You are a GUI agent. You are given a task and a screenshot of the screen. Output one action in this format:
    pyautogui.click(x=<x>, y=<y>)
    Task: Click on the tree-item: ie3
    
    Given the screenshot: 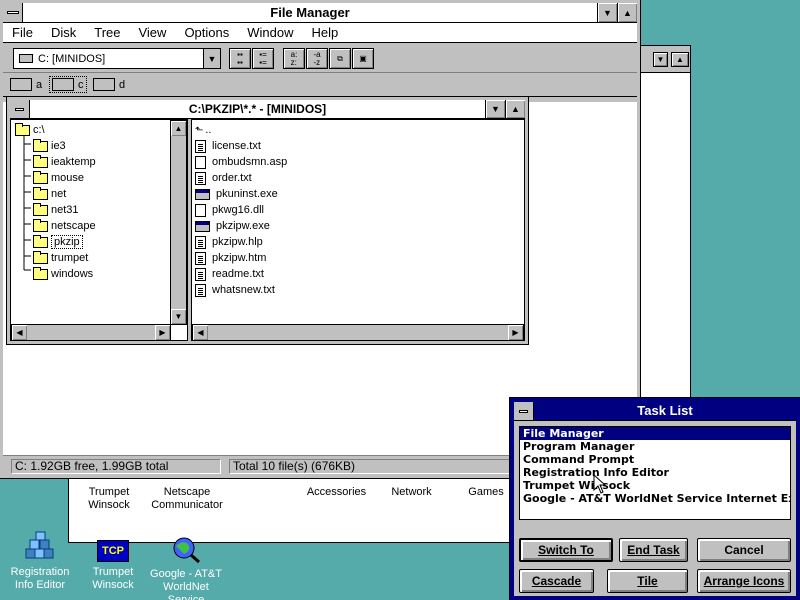 What is the action you would take?
    pyautogui.click(x=49, y=146)
    